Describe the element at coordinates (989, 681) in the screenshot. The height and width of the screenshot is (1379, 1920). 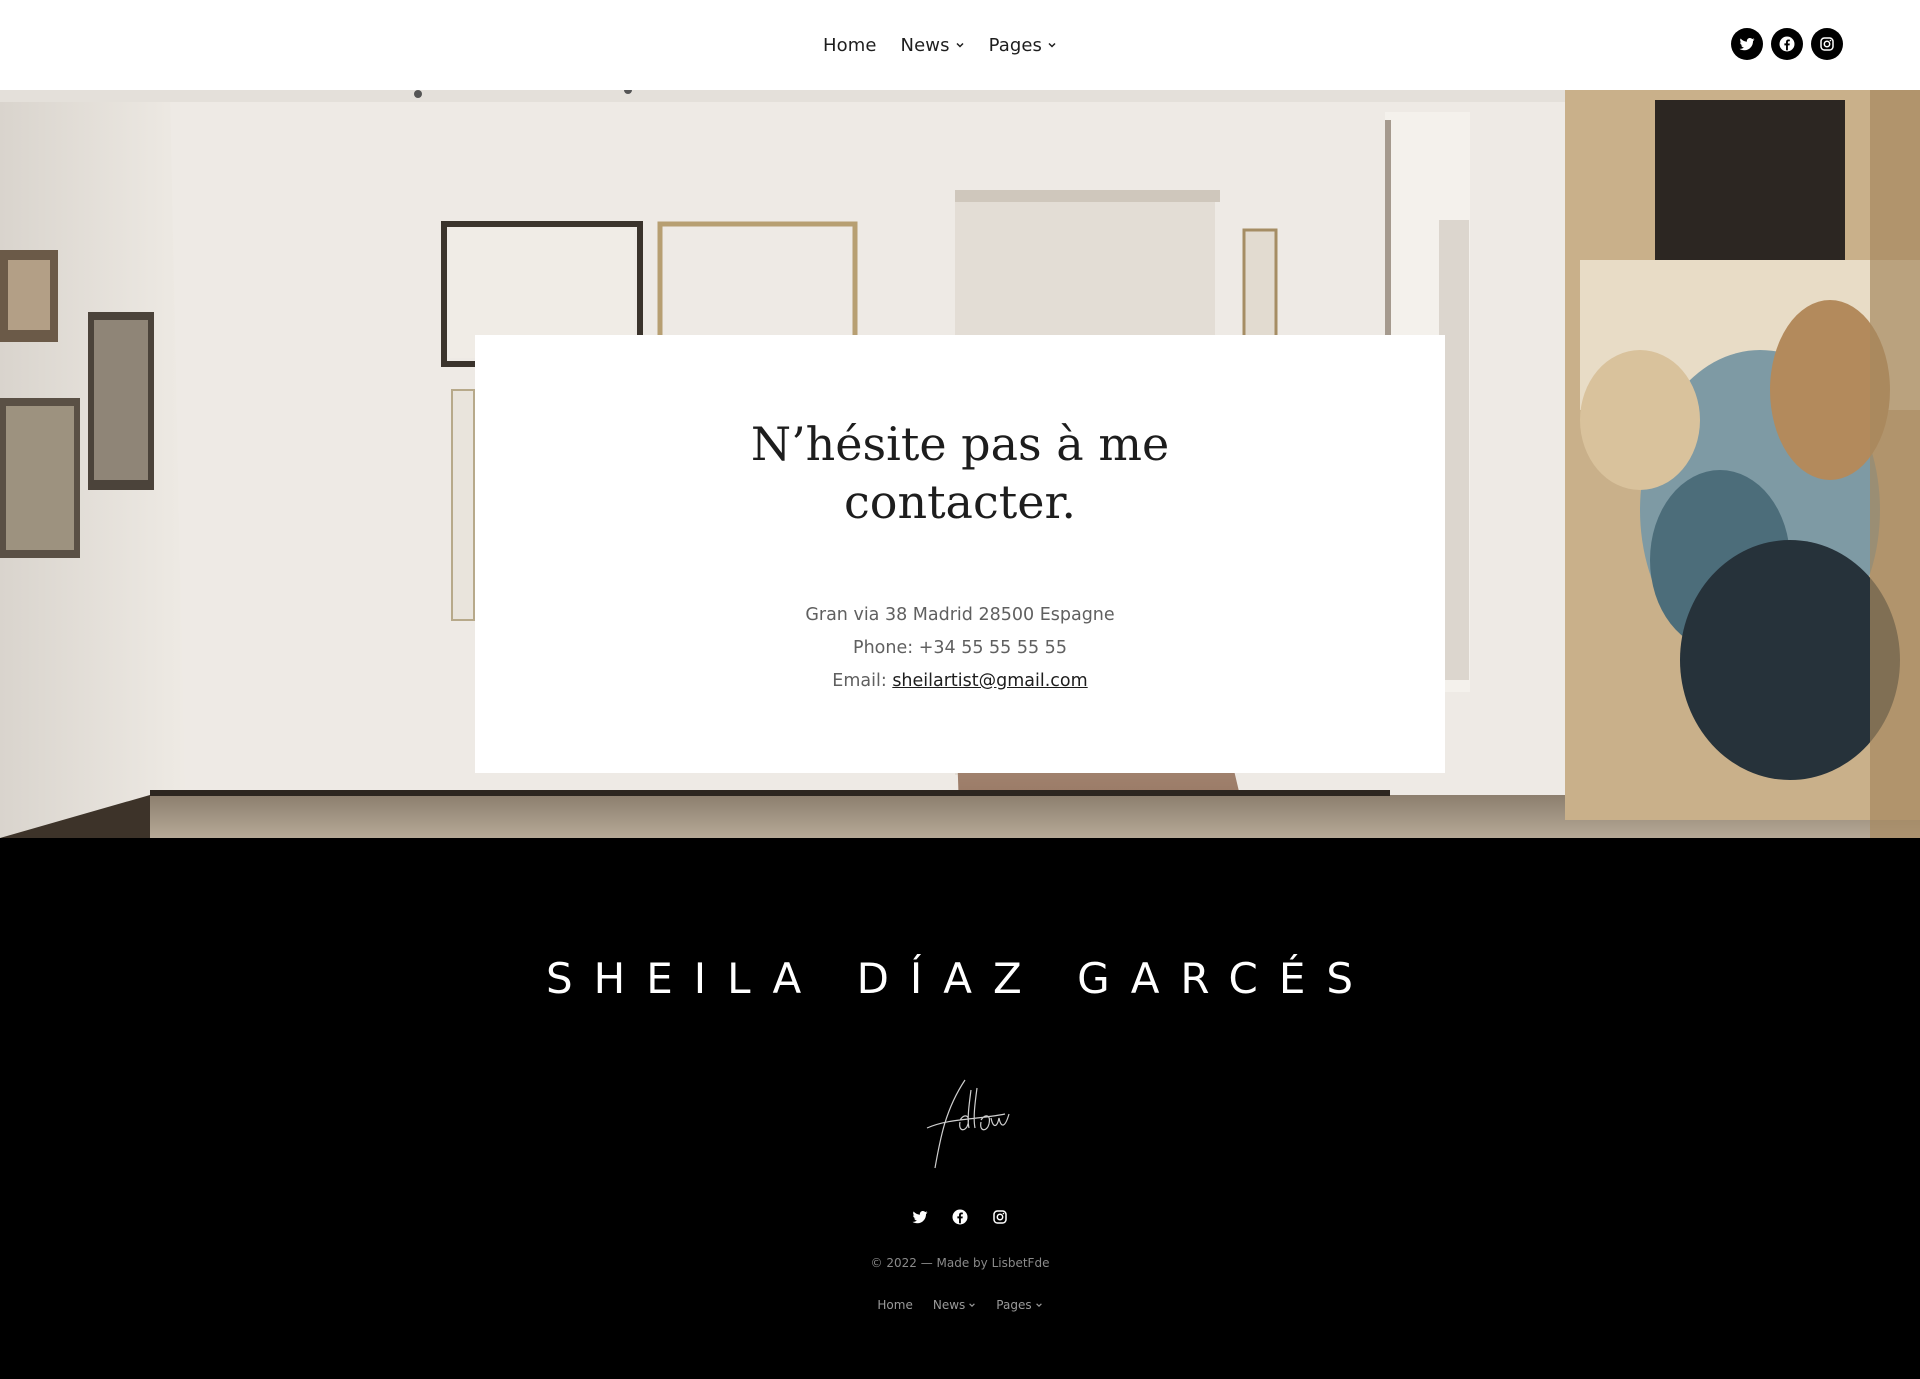
I see `contact-email-link: sheilartist@gmail.com` at that location.